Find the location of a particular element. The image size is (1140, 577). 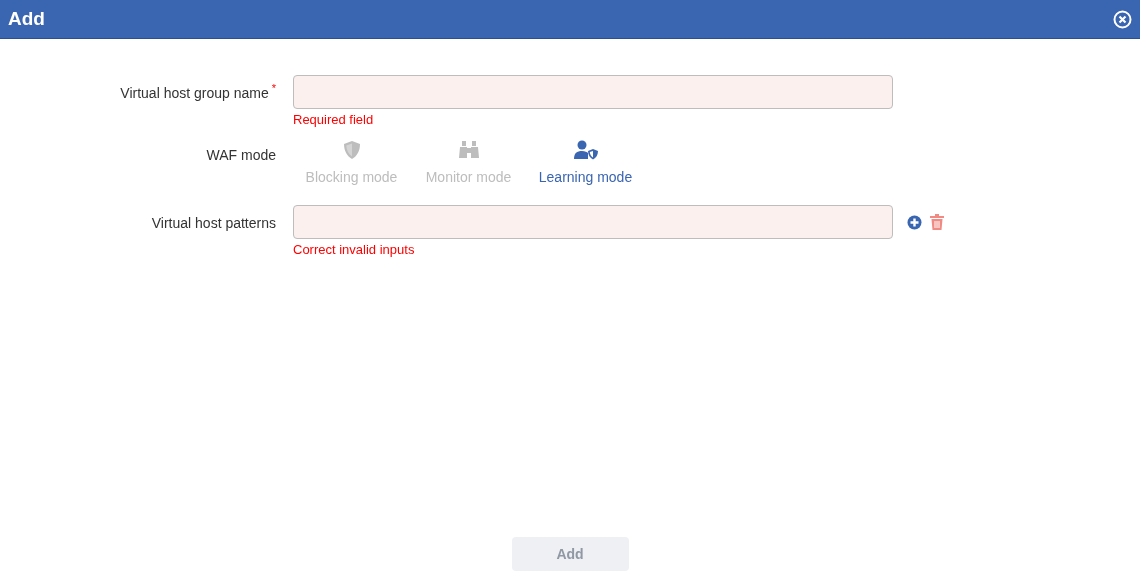

shield-icon is located at coordinates (351, 150).